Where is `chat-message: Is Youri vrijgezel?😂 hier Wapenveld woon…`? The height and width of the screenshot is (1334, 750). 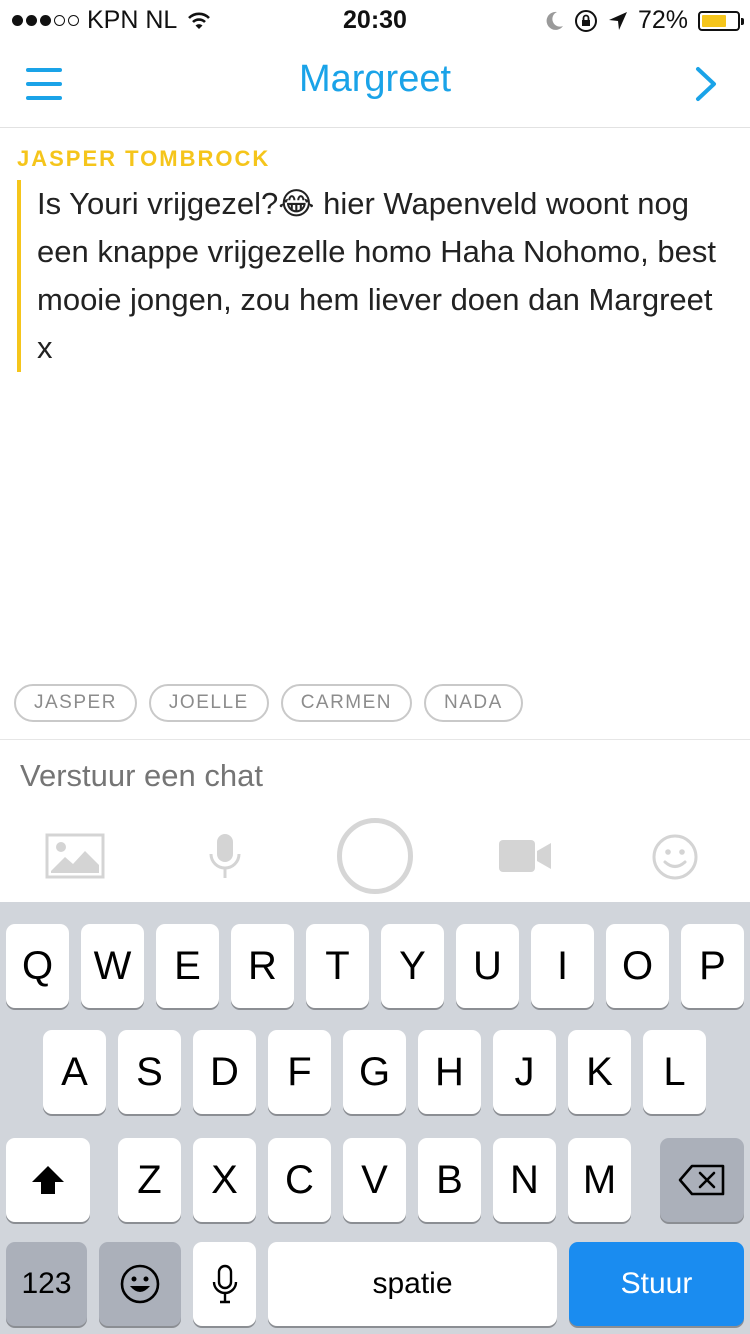
chat-message: Is Youri vrijgezel?😂 hier Wapenveld woon… is located at coordinates (373, 276).